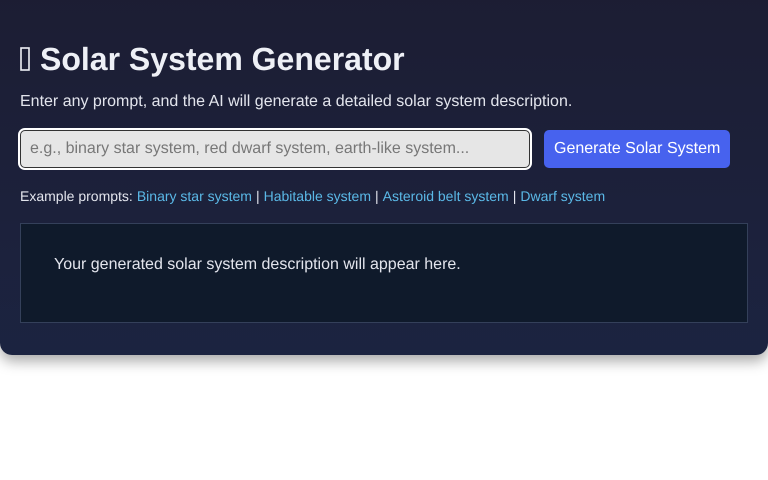 The width and height of the screenshot is (768, 480). I want to click on output-placeholder-text: Your generated solar system description will appear here., so click(257, 264).